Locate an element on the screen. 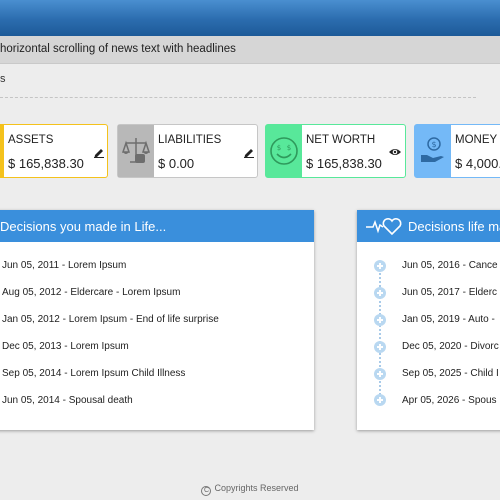  eye-icon is located at coordinates (395, 152).